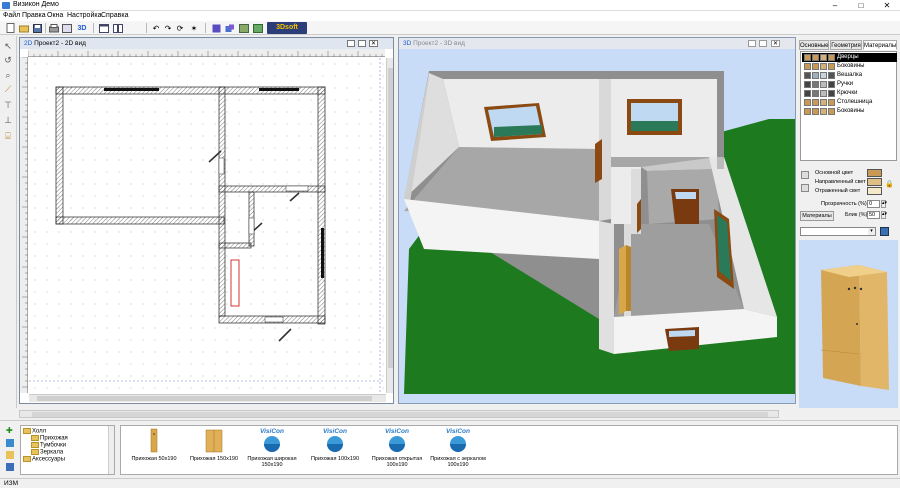  Describe the element at coordinates (838, 231) in the screenshot. I see `material-dropdown: ▾` at that location.